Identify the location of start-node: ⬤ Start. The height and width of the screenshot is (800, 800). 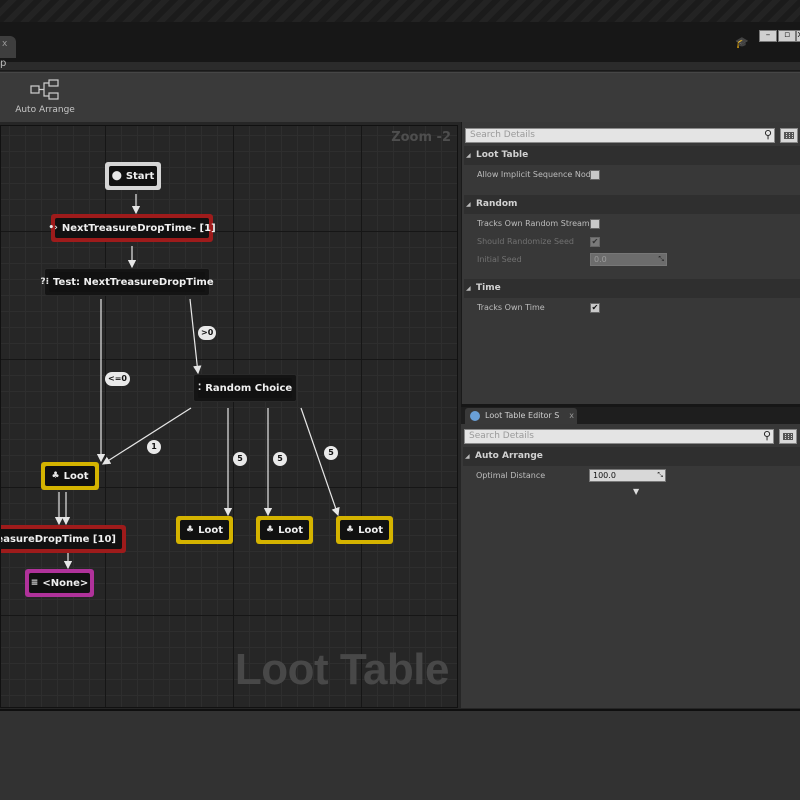
(133, 176).